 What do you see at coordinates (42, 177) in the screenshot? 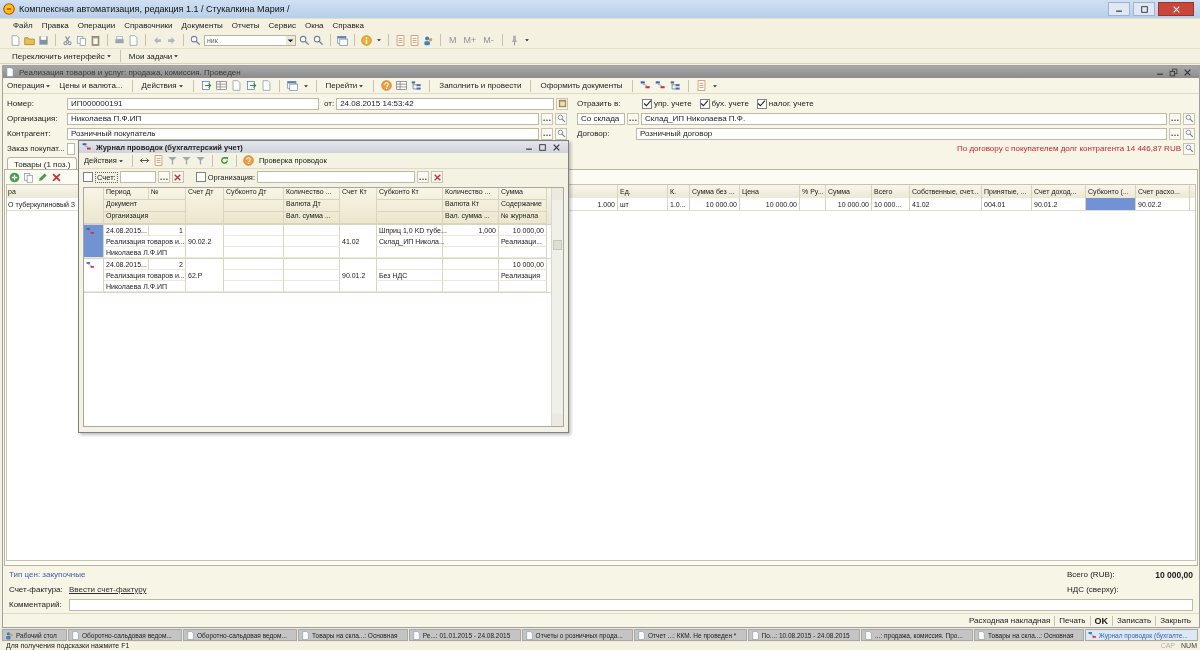
I see `pencil-icon` at bounding box center [42, 177].